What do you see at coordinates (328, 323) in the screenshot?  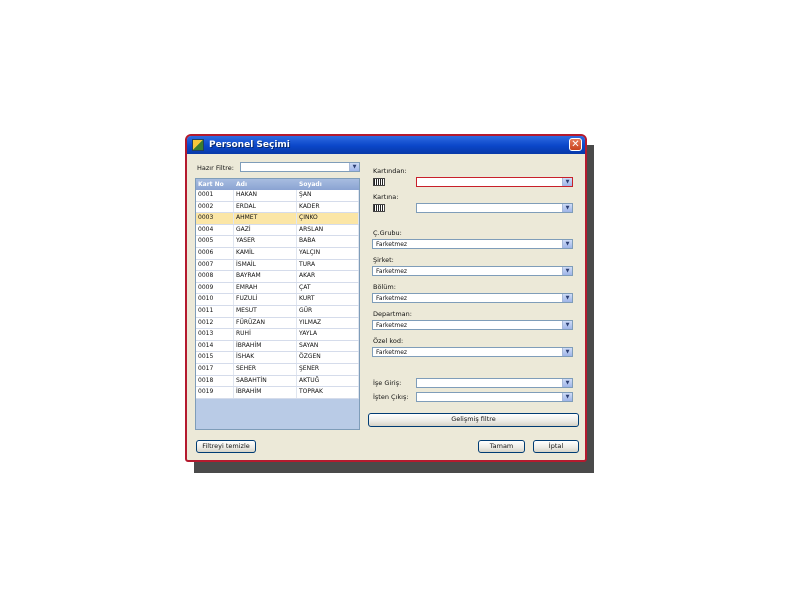 I see `cell-soyadi: YILMAZ` at bounding box center [328, 323].